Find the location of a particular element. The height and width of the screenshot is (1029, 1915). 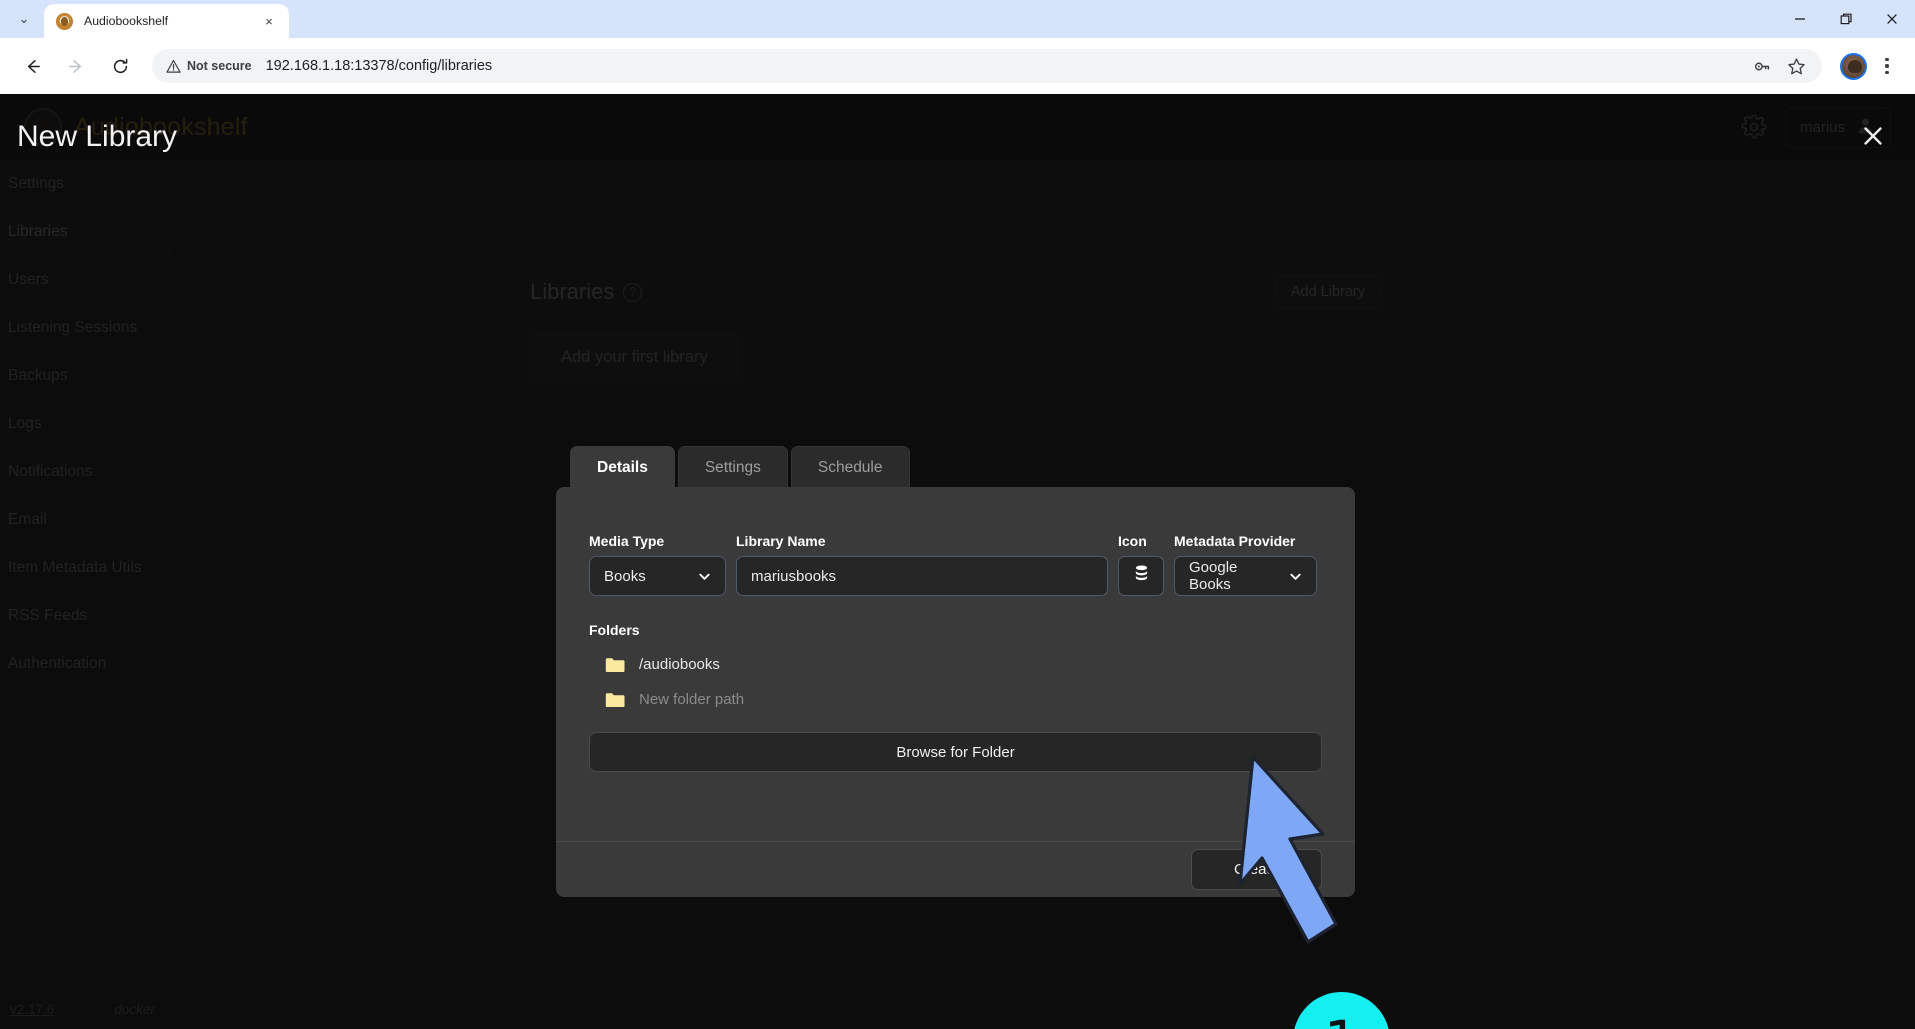

url-text: 192.168.1.18:13378/config/libraries is located at coordinates (1007, 66).